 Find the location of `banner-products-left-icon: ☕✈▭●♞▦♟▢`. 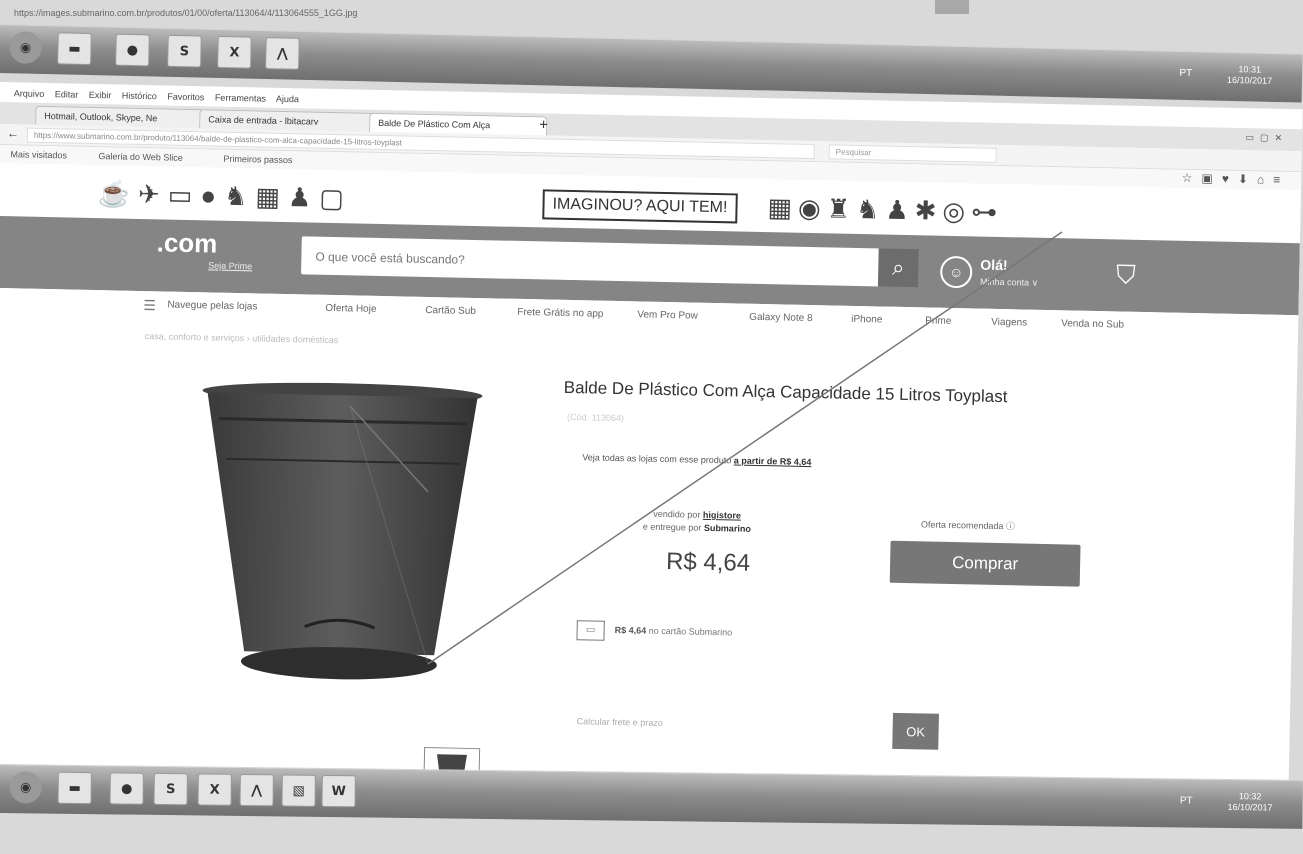

banner-products-left-icon: ☕✈▭●♞▦♟▢ is located at coordinates (225, 196).